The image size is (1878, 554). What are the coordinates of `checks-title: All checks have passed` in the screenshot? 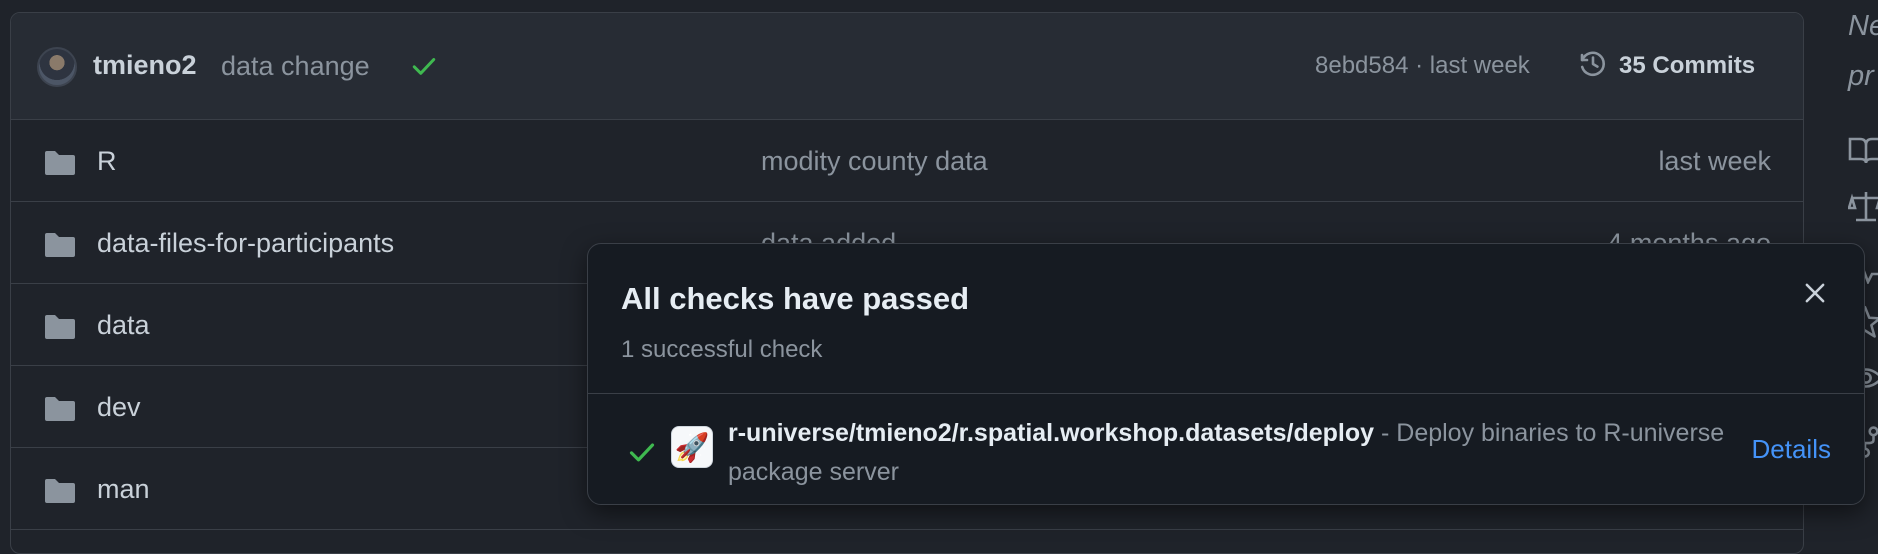 It's located at (795, 298).